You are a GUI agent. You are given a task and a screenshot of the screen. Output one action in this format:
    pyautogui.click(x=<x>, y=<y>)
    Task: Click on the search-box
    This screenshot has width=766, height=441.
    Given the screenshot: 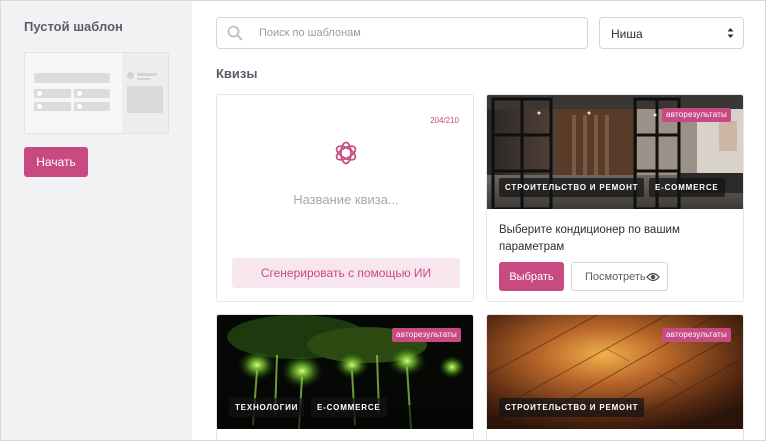 What is the action you would take?
    pyautogui.click(x=402, y=33)
    